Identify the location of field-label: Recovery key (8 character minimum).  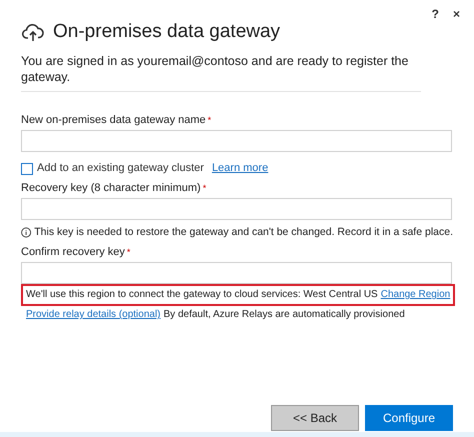
(111, 188).